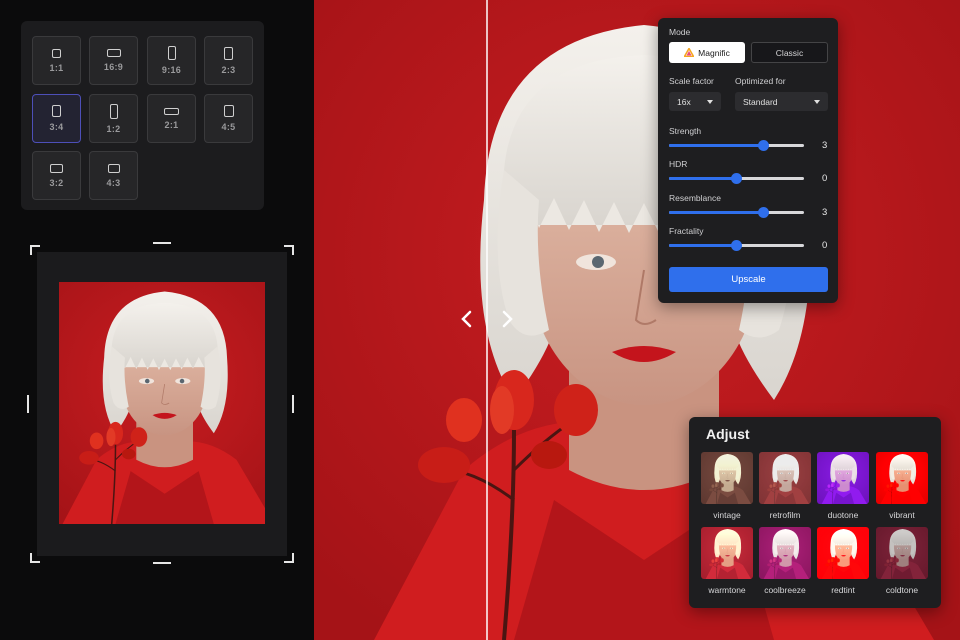 This screenshot has width=960, height=640. I want to click on slider-label-hdr: HDR, so click(678, 164).